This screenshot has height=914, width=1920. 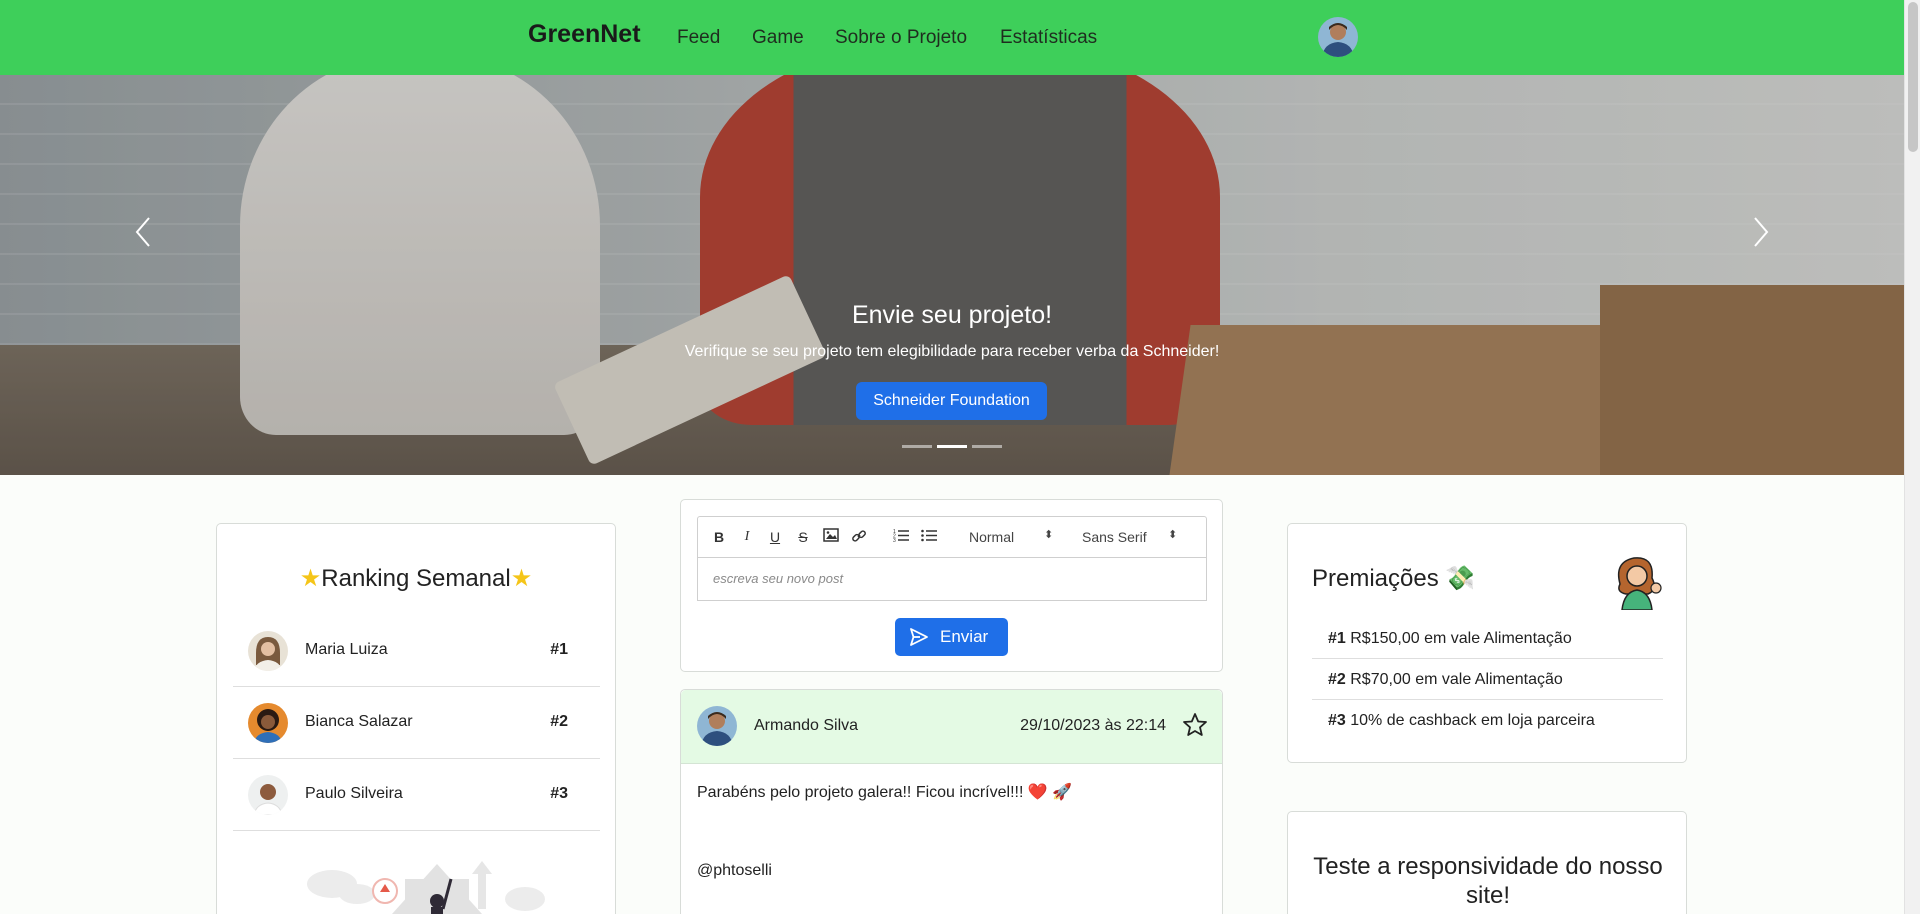 I want to click on ordered-list-button: 1 2 3, so click(x=901, y=537).